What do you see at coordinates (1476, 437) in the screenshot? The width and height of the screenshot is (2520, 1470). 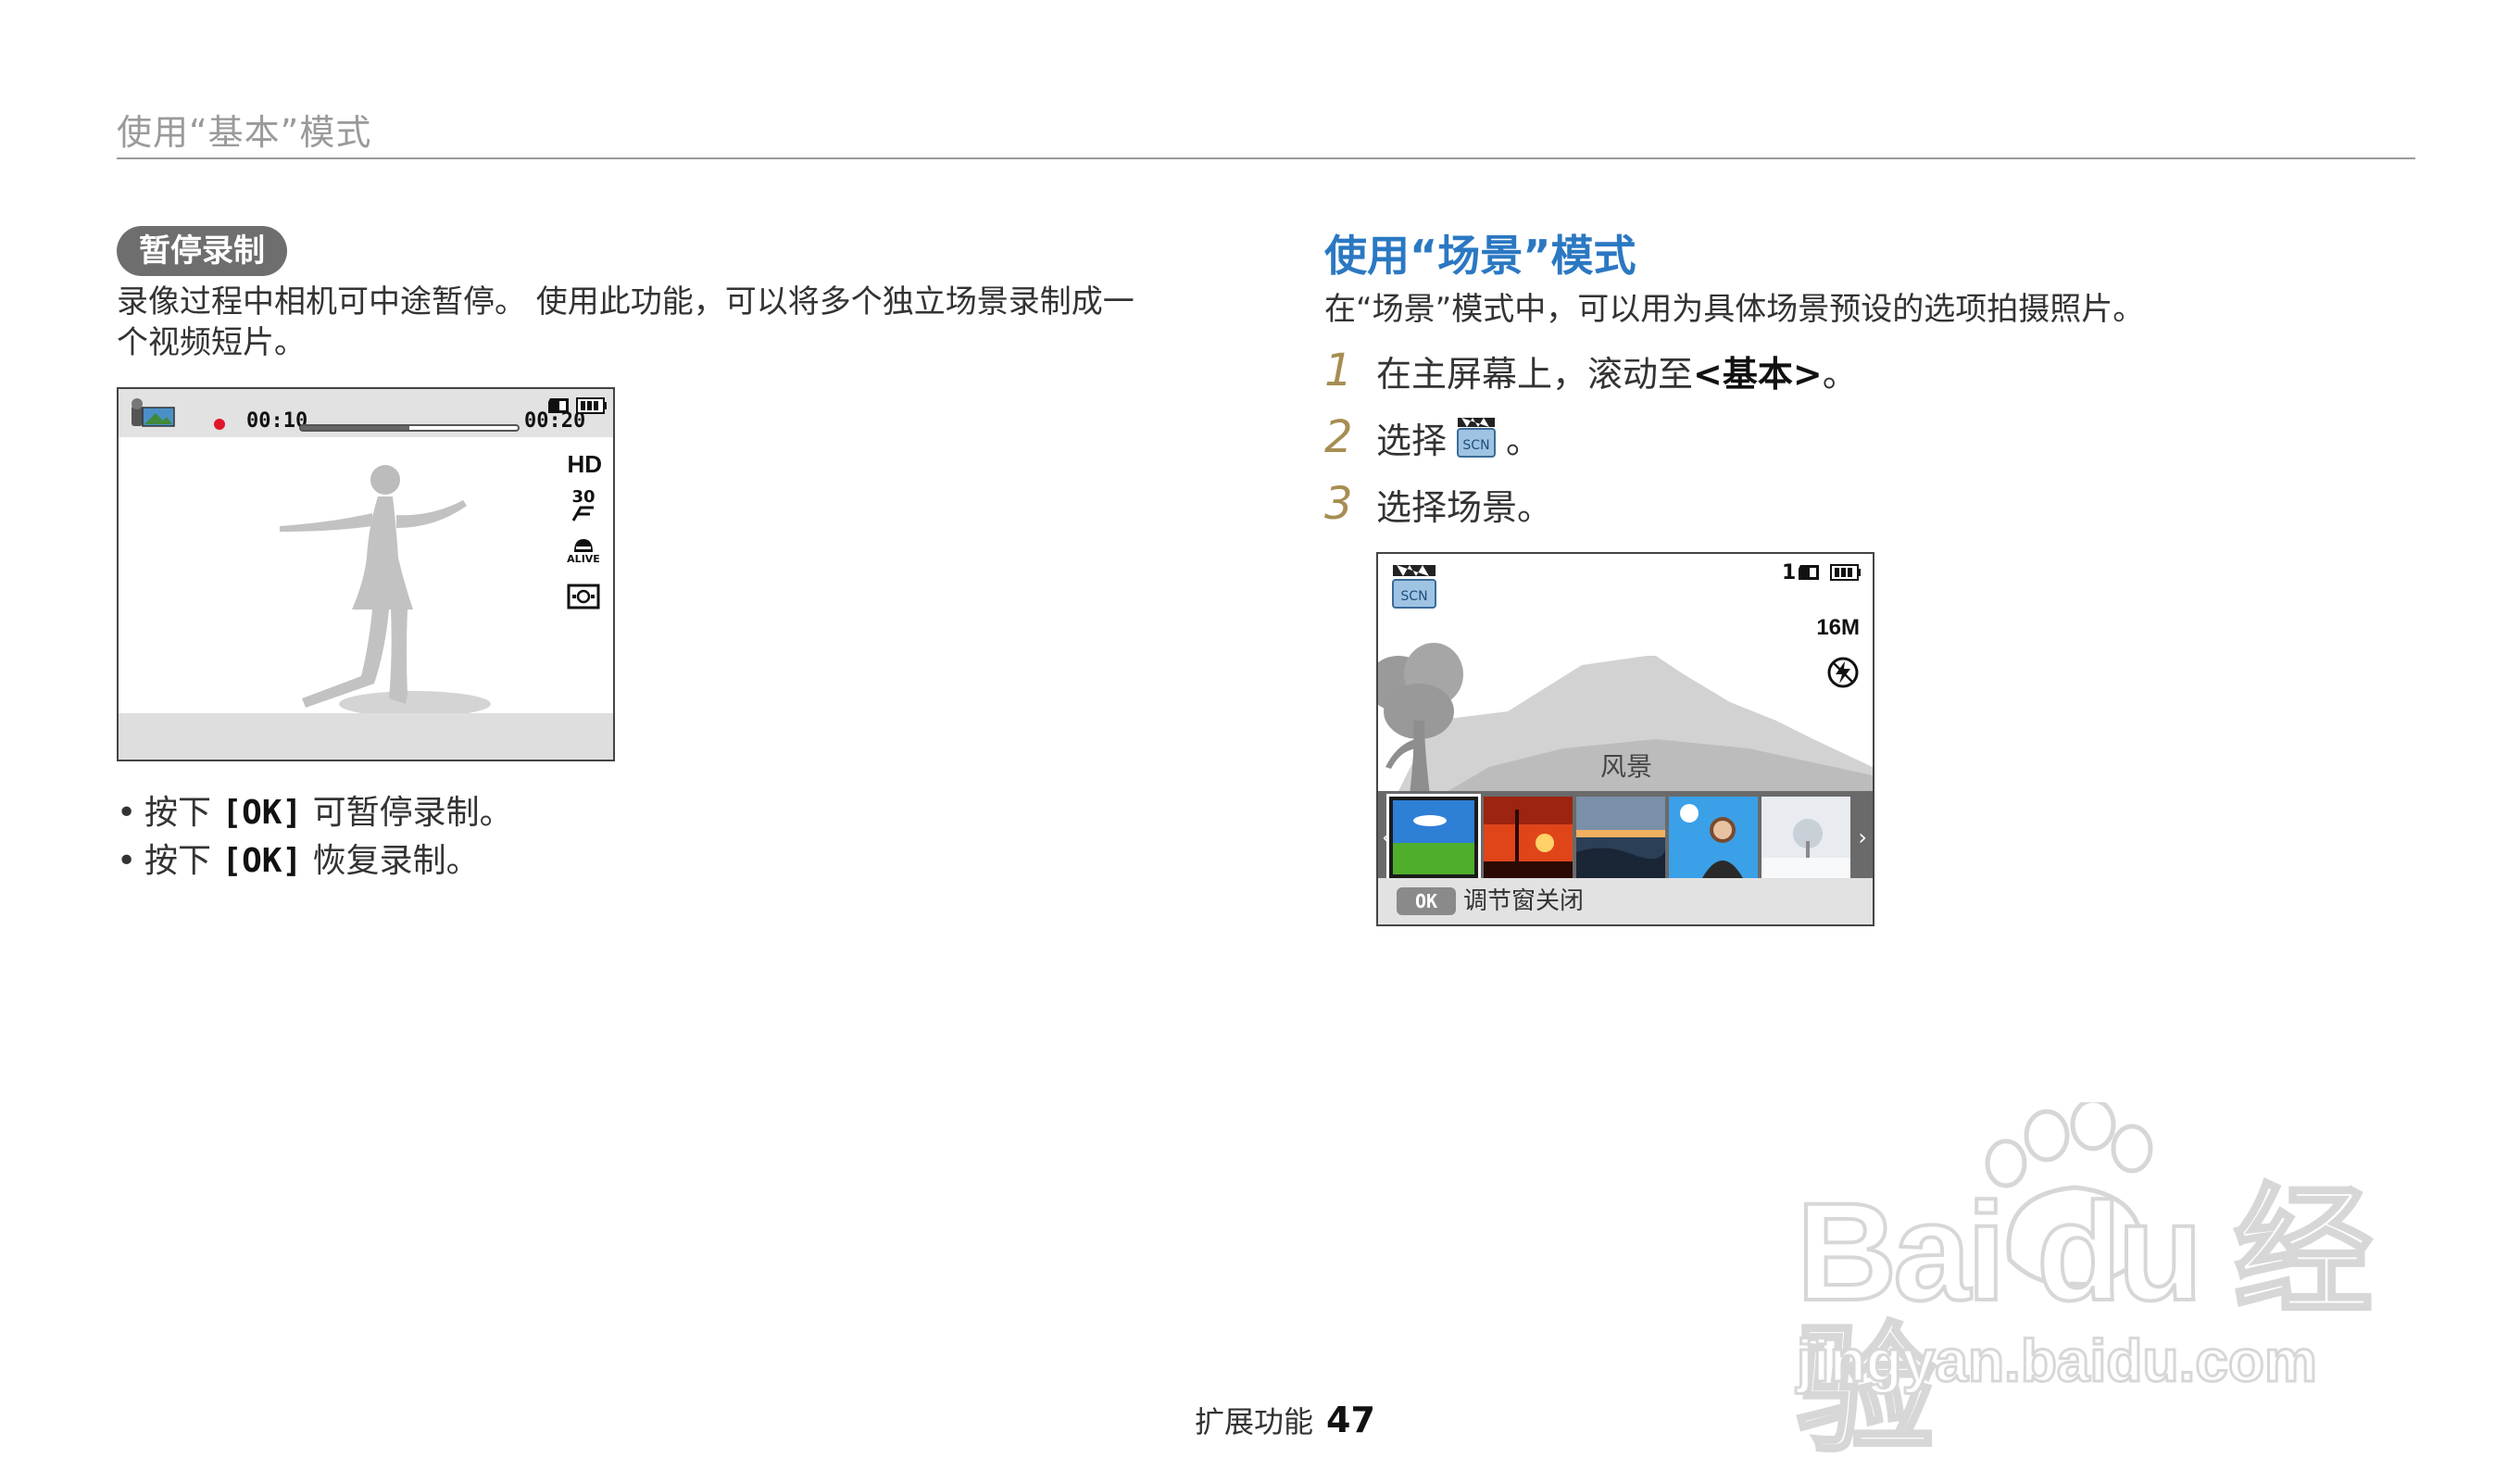 I see `scene-mode-icon: SCN` at bounding box center [1476, 437].